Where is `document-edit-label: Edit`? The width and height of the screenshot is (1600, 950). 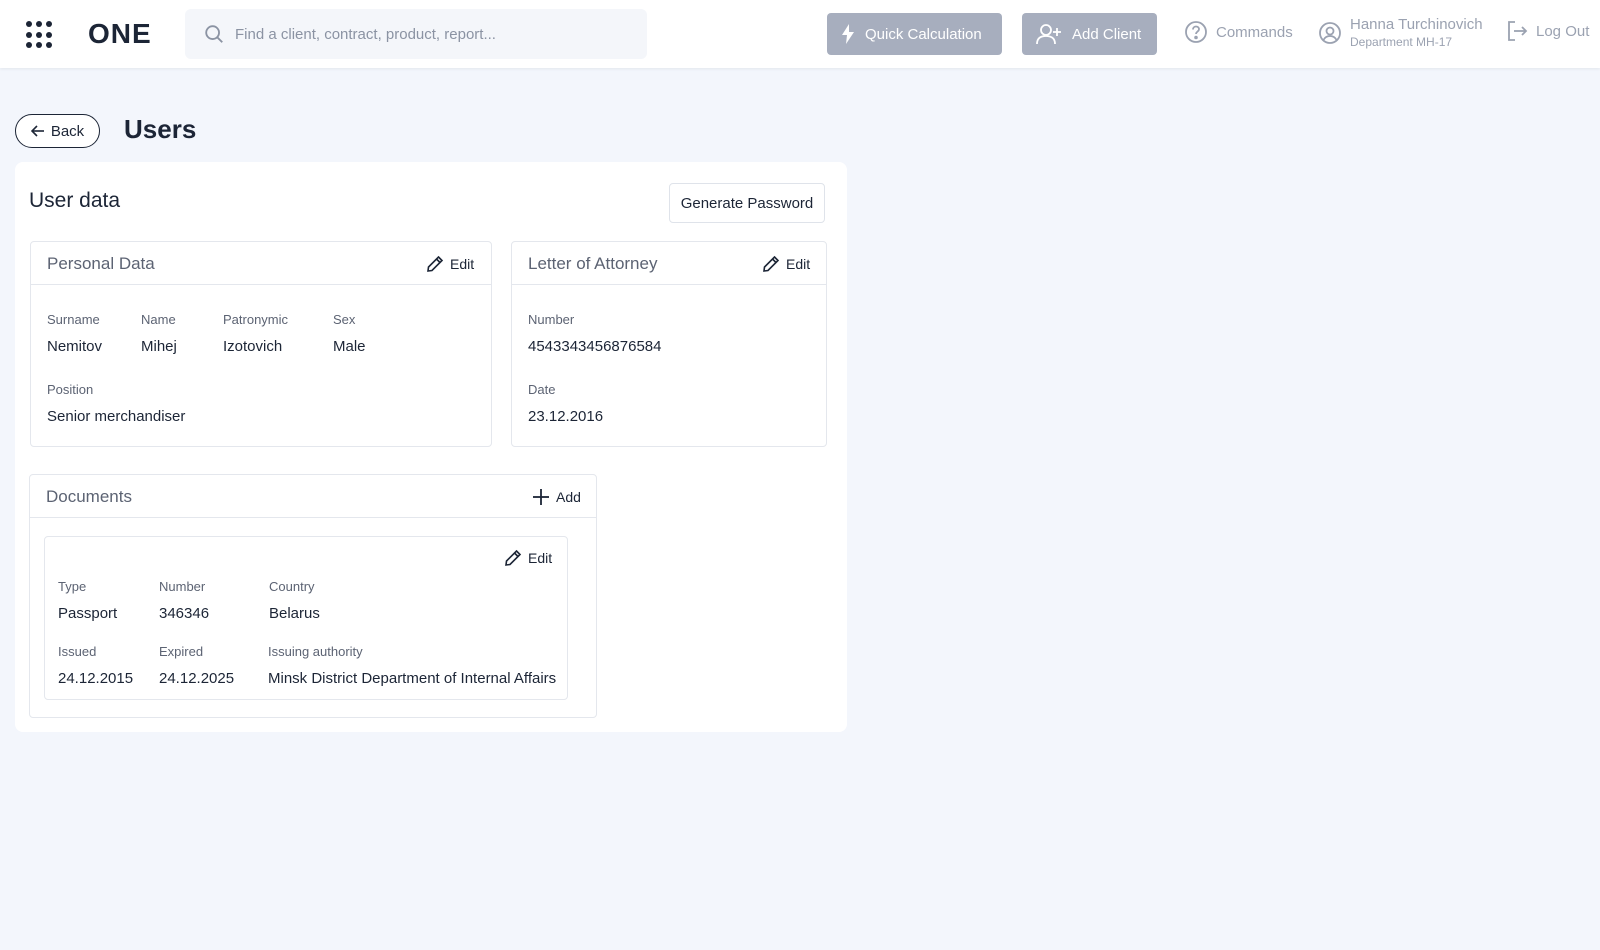
document-edit-label: Edit is located at coordinates (540, 558).